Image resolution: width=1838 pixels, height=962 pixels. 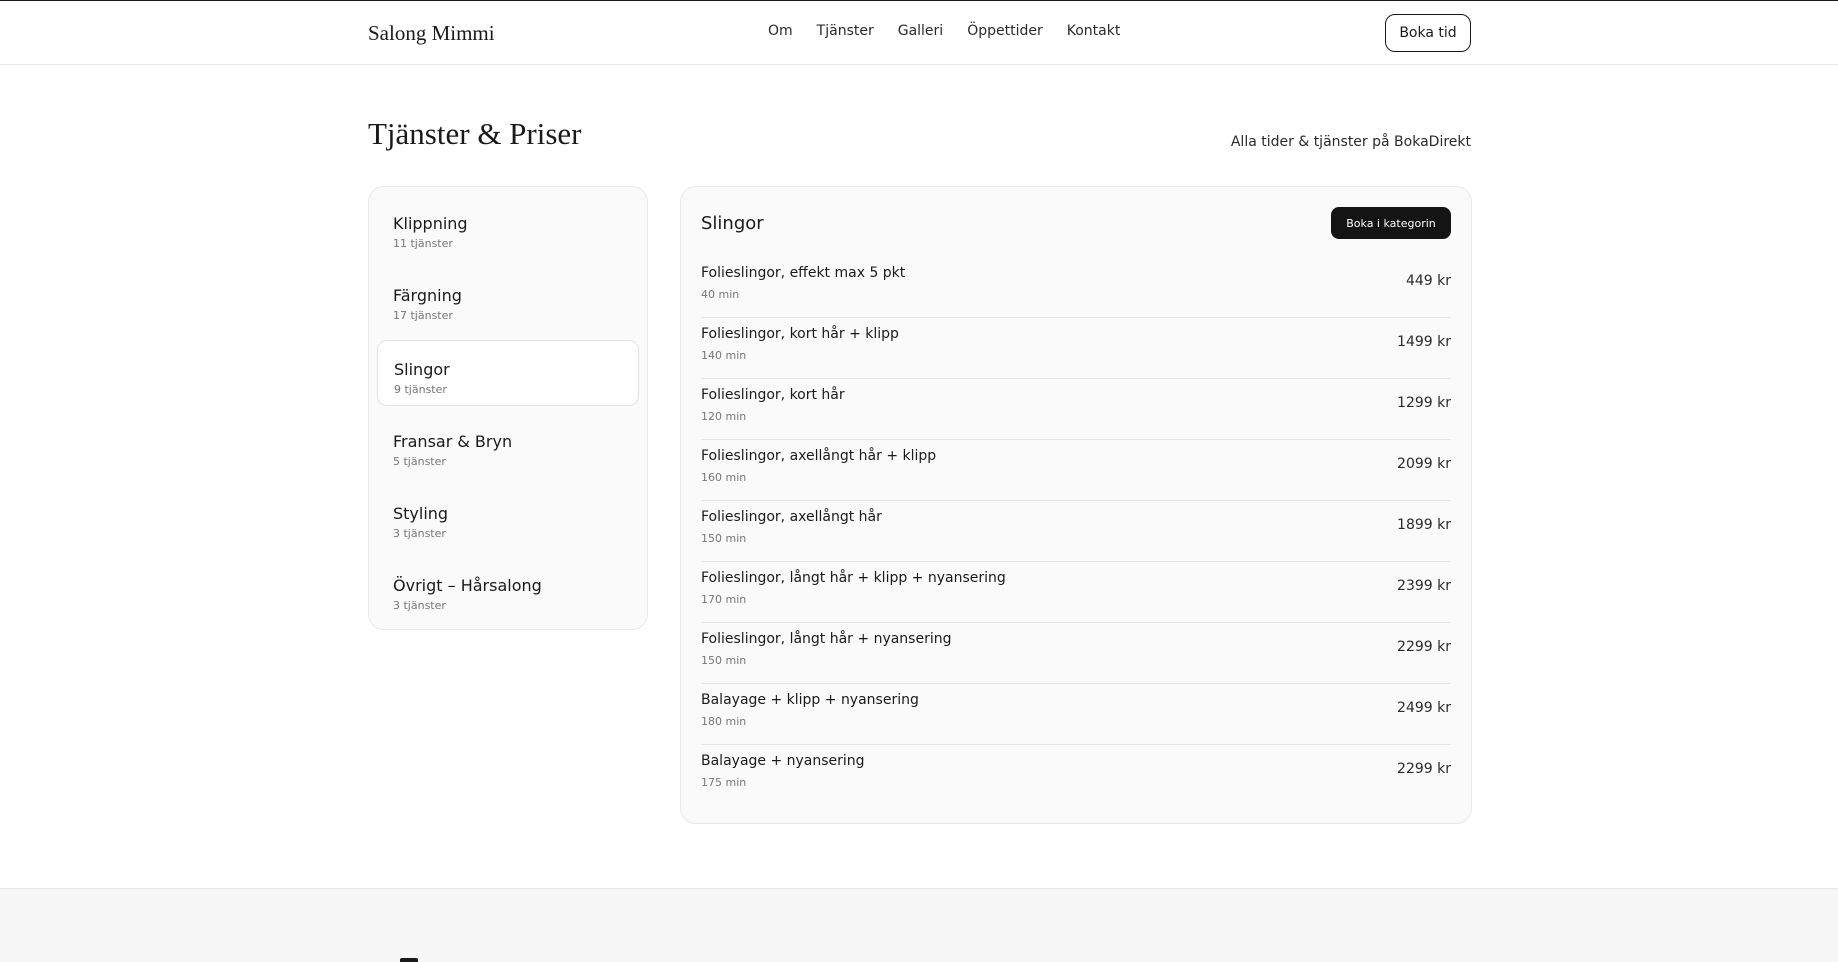 I want to click on service-category-title: Slingor, so click(x=732, y=223).